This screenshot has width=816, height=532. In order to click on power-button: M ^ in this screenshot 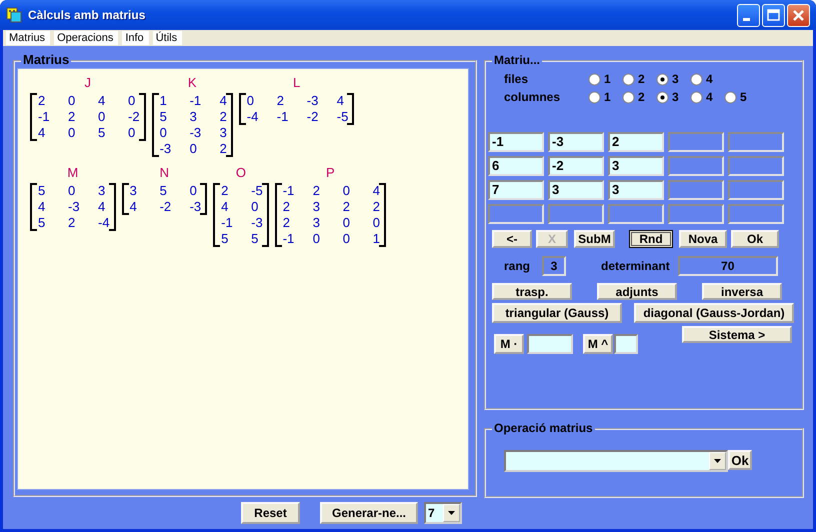, I will do `click(598, 344)`.